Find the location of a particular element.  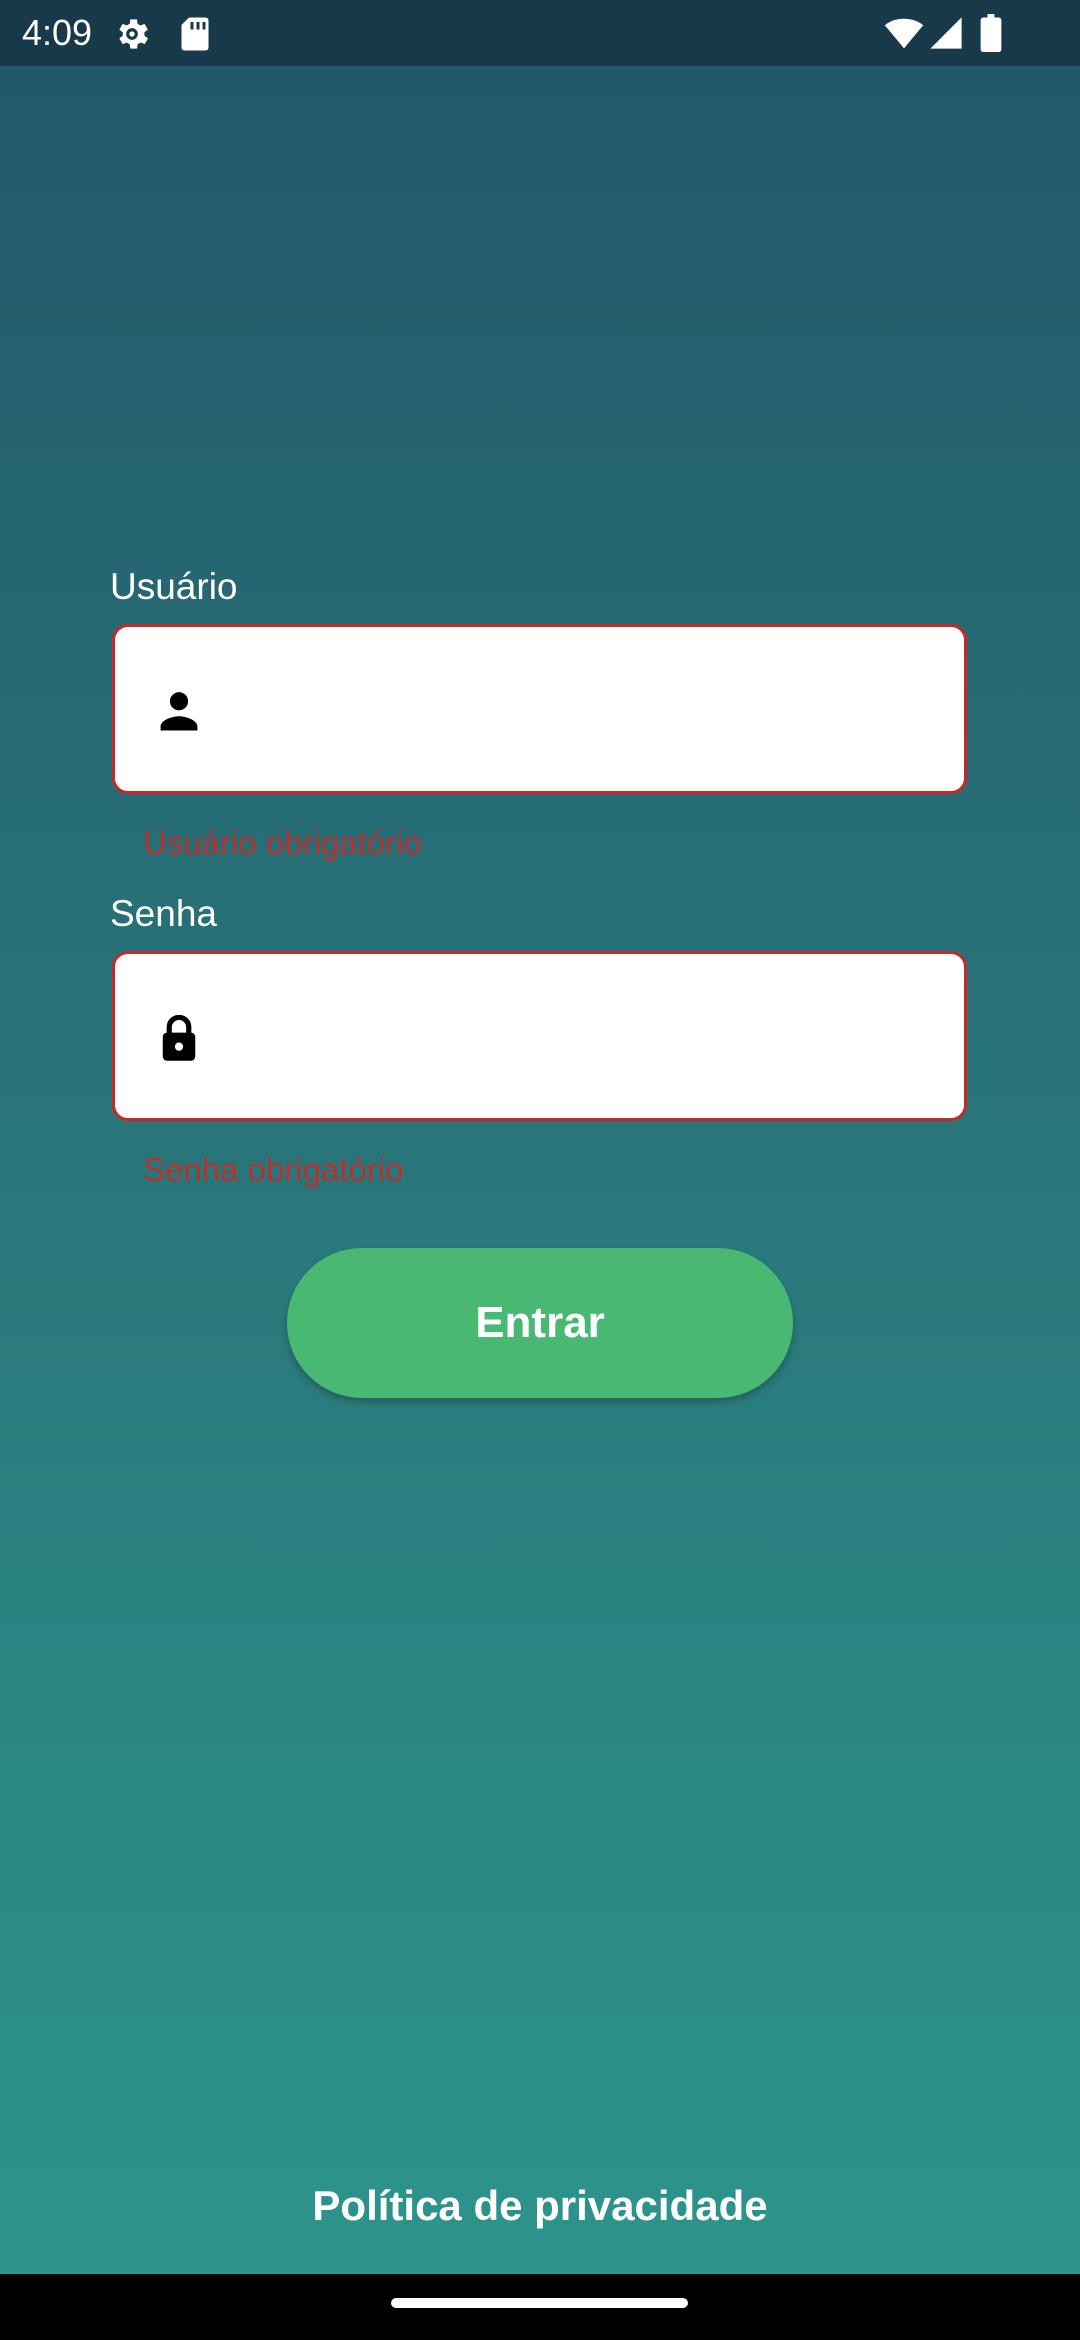

home-indicator is located at coordinates (539, 2303).